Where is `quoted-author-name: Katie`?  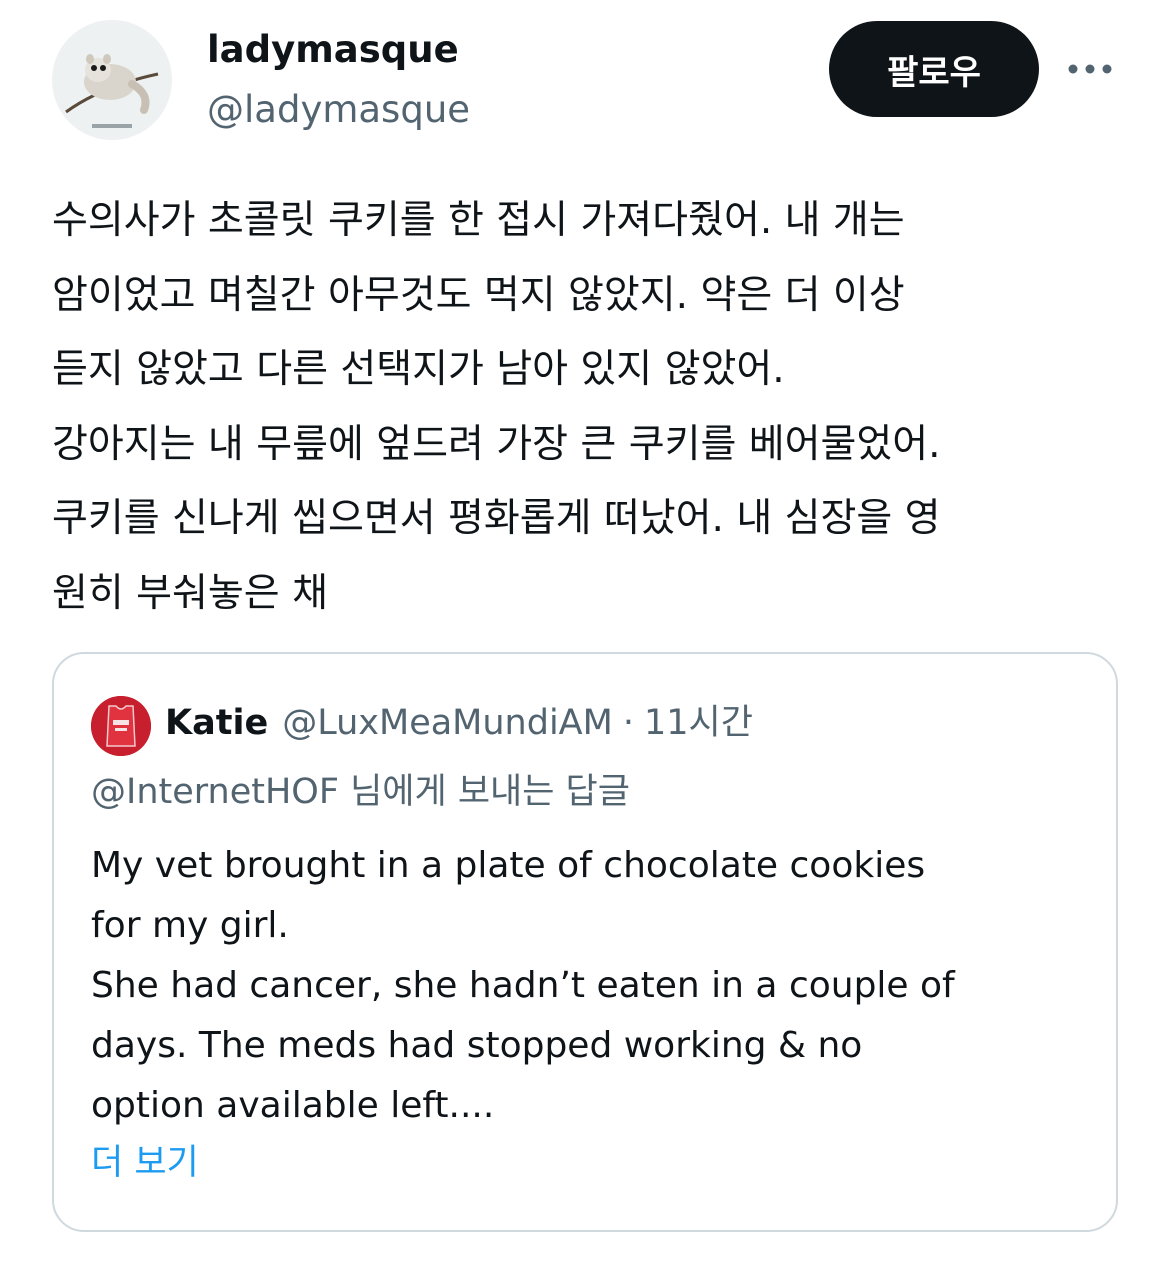
quoted-author-name: Katie is located at coordinates (216, 723).